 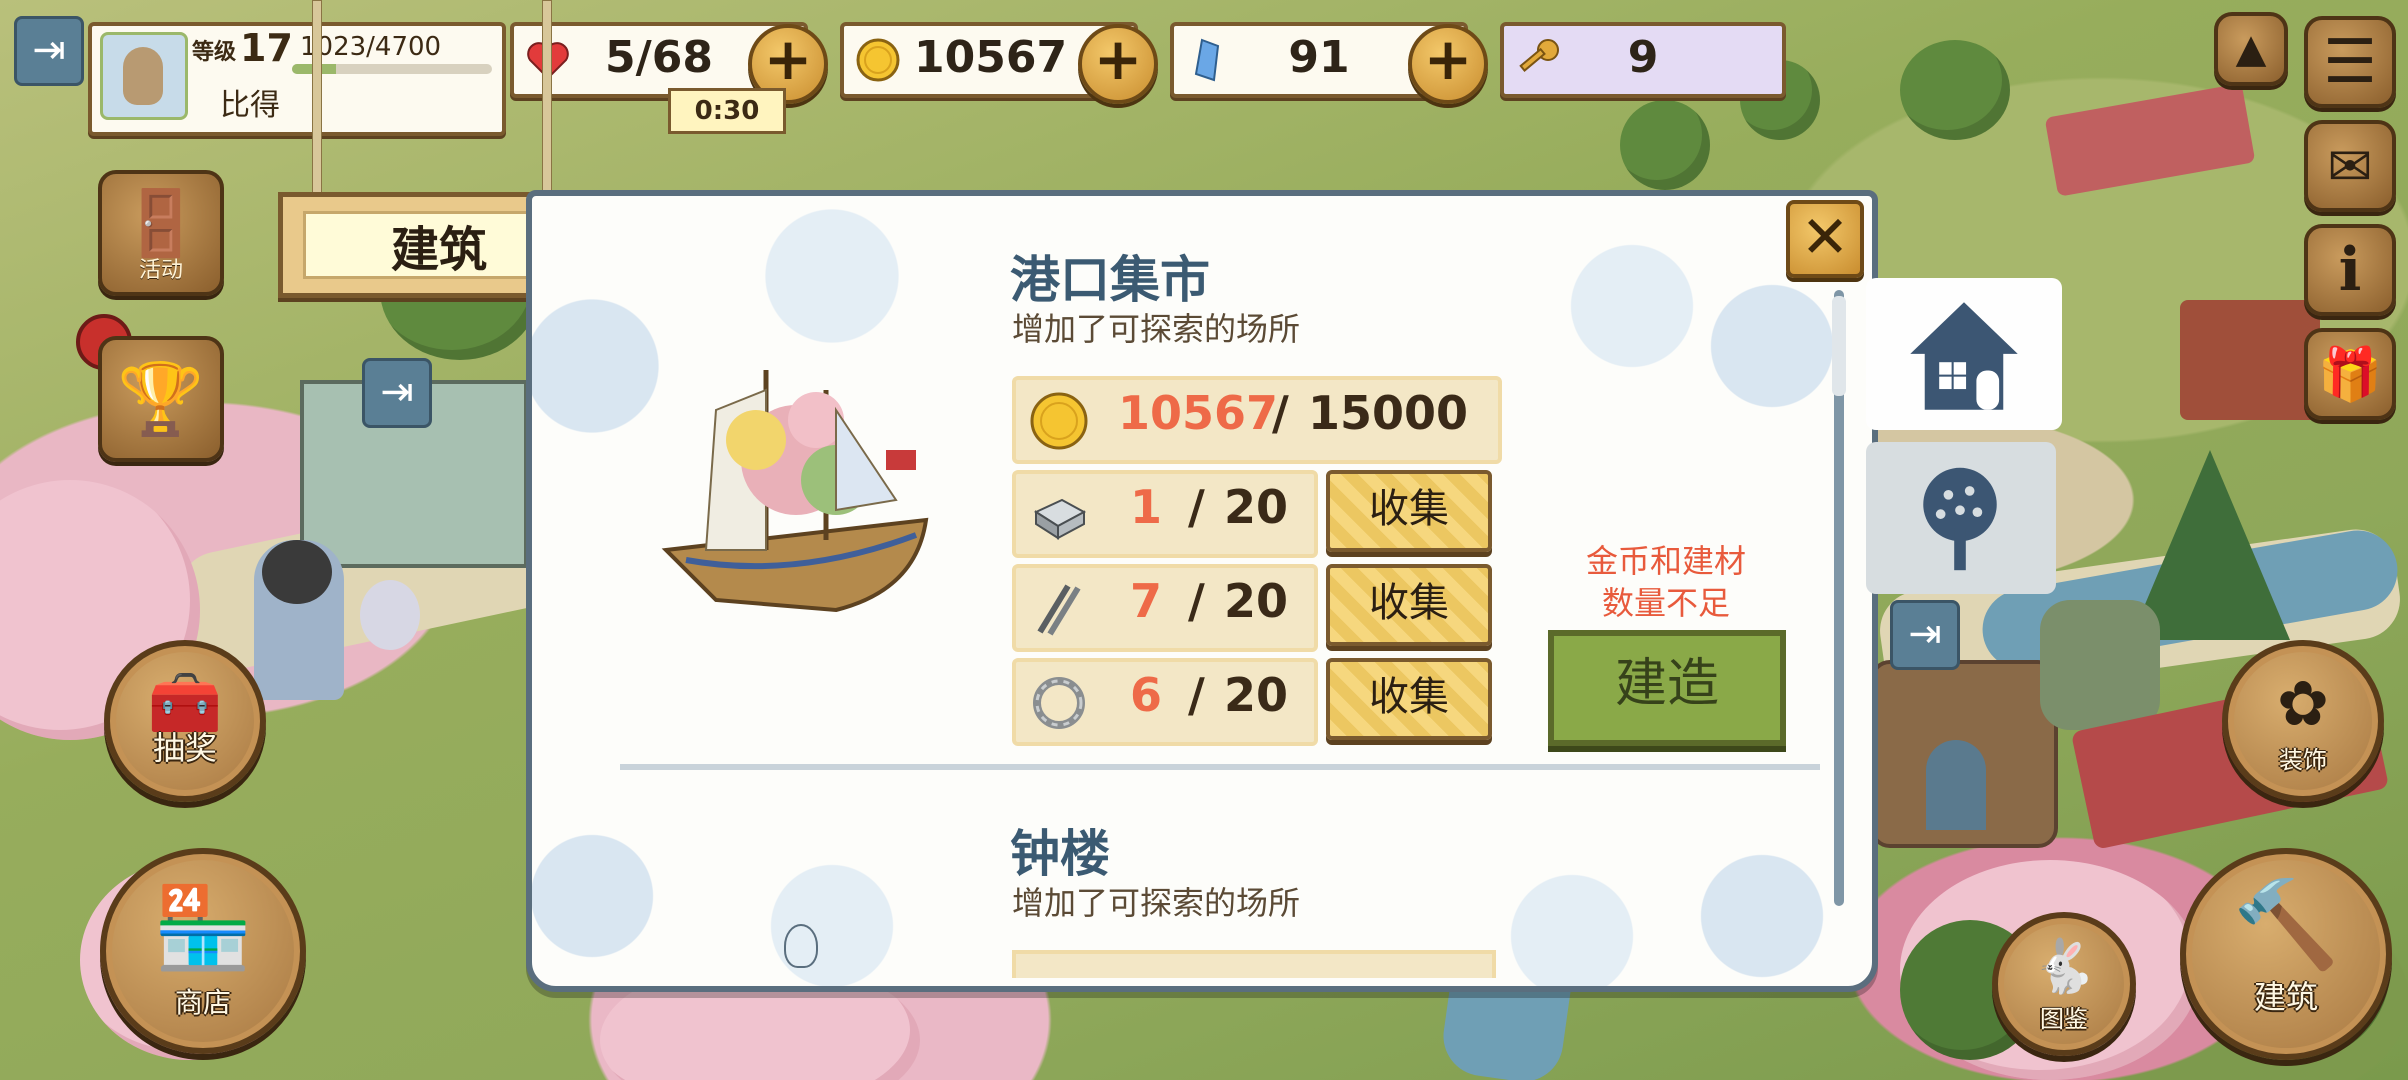 I want to click on lottery-button: 🧰 抽奖, so click(x=185, y=721).